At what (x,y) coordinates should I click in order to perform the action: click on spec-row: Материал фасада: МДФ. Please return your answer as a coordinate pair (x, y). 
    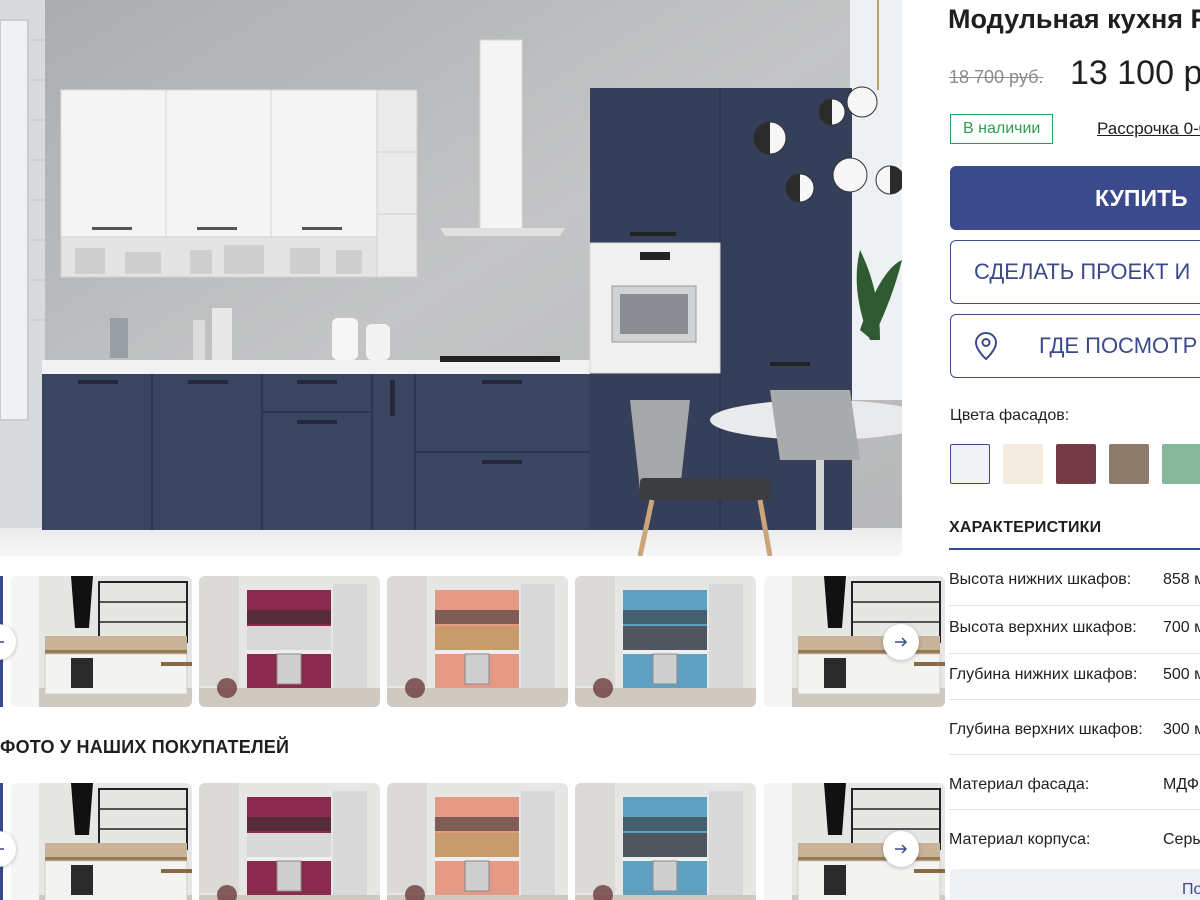
    Looking at the image, I should click on (1074, 793).